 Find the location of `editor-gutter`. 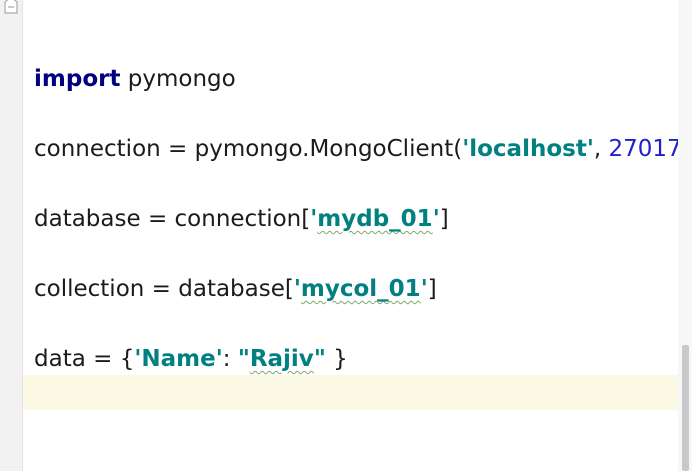

editor-gutter is located at coordinates (11, 235).